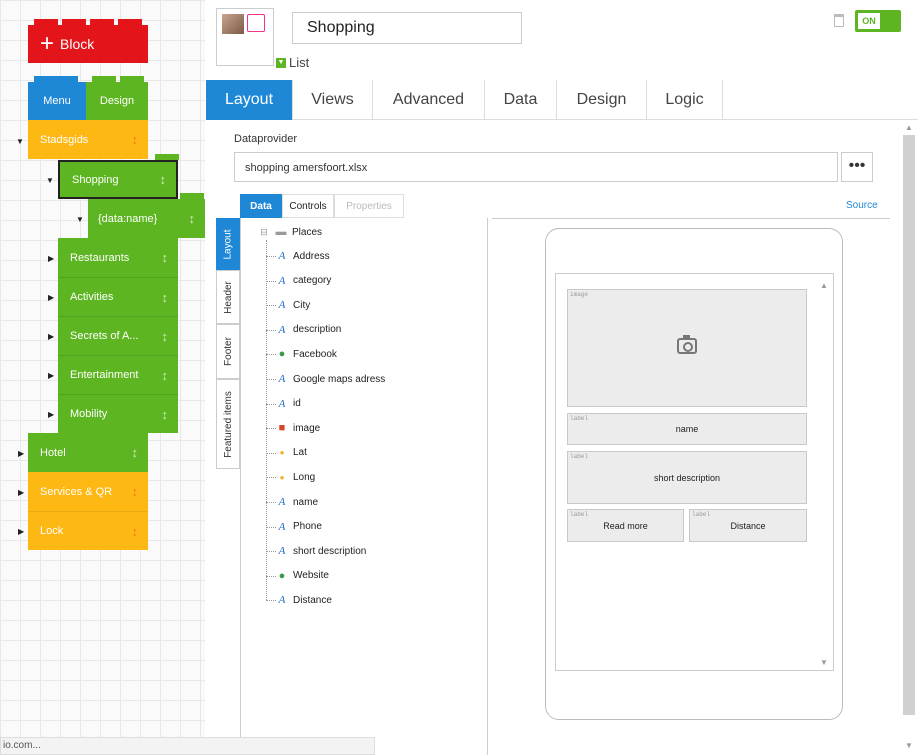  Describe the element at coordinates (118, 335) in the screenshot. I see `tree-item-secrets: Secrets of A... ↕` at that location.